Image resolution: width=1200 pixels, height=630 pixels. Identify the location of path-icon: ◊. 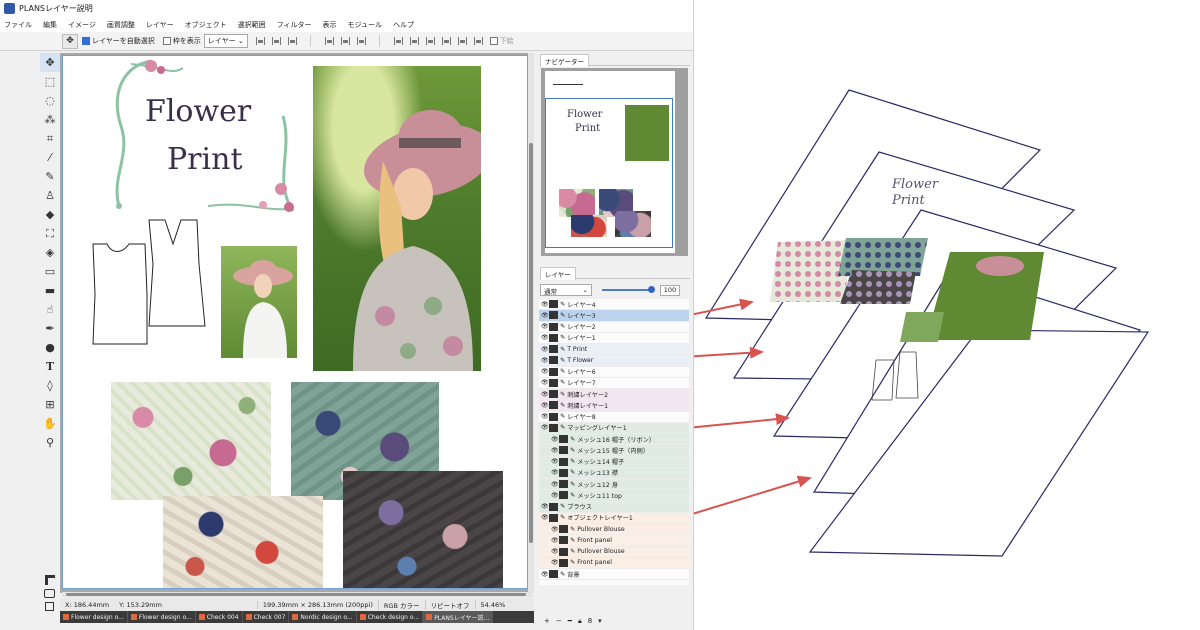
(50, 385).